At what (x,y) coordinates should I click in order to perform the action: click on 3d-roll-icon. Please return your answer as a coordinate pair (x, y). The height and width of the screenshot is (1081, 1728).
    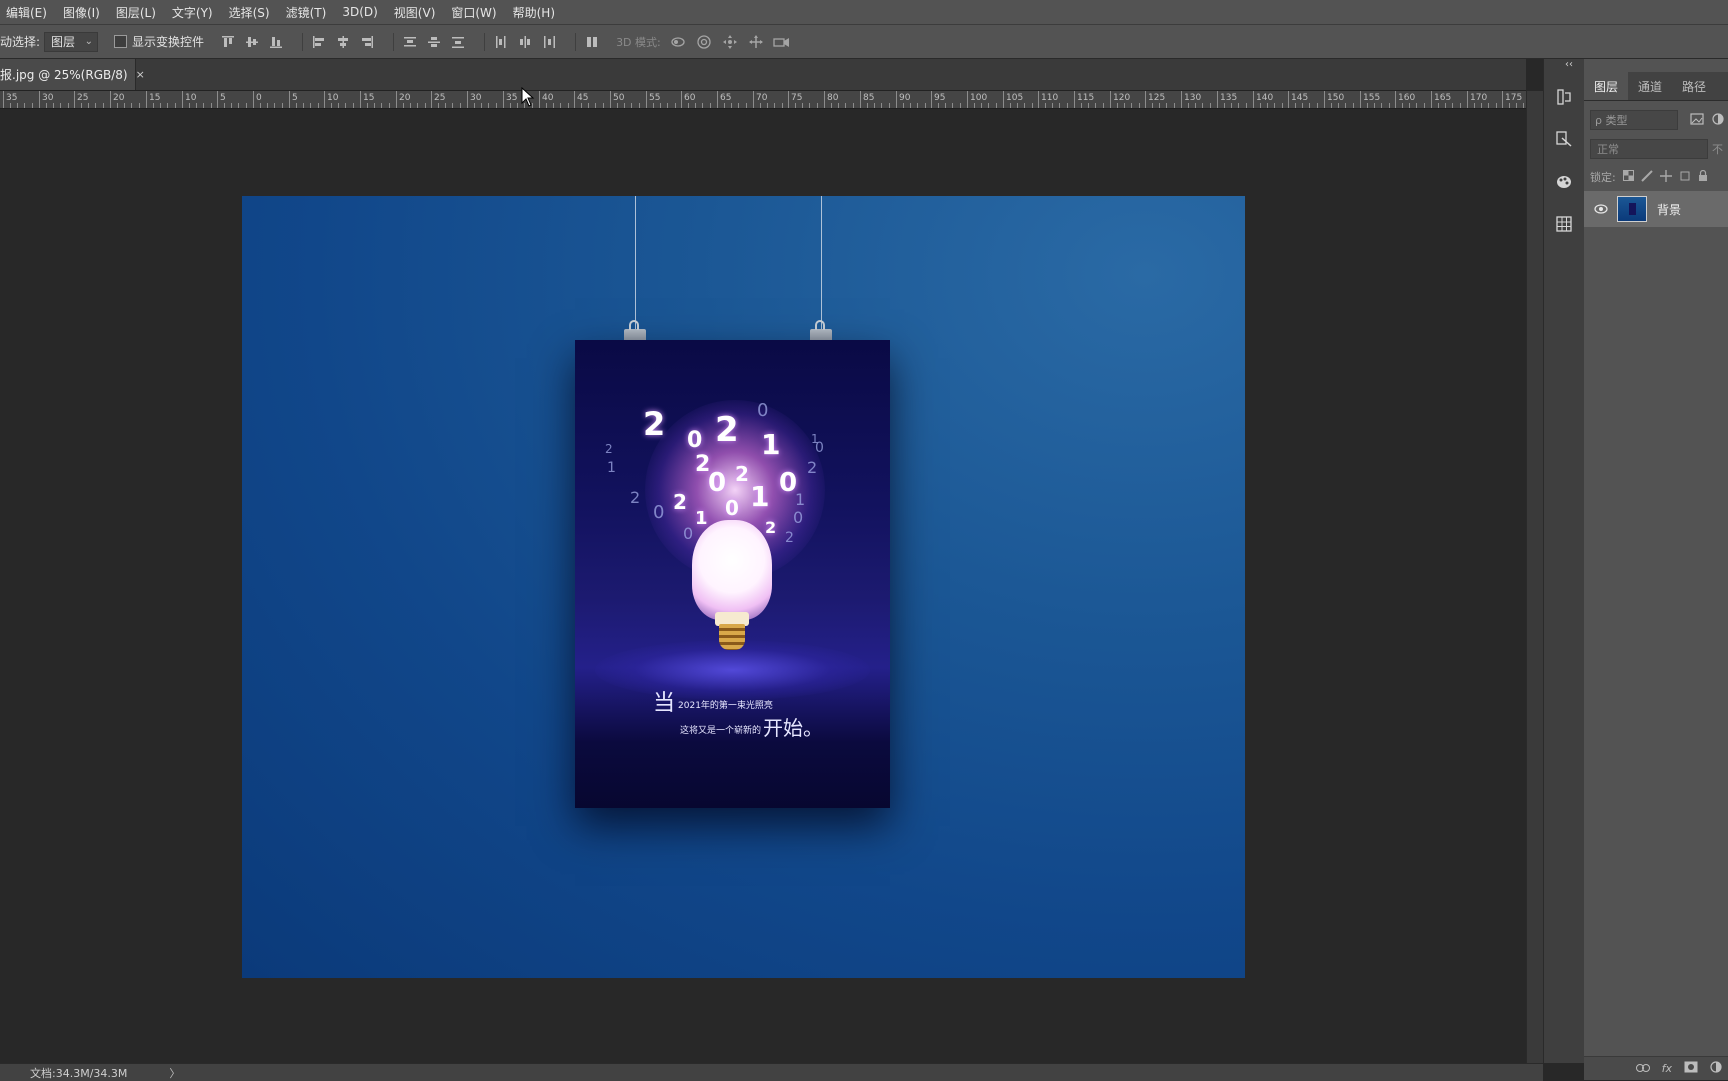
    Looking at the image, I should click on (704, 42).